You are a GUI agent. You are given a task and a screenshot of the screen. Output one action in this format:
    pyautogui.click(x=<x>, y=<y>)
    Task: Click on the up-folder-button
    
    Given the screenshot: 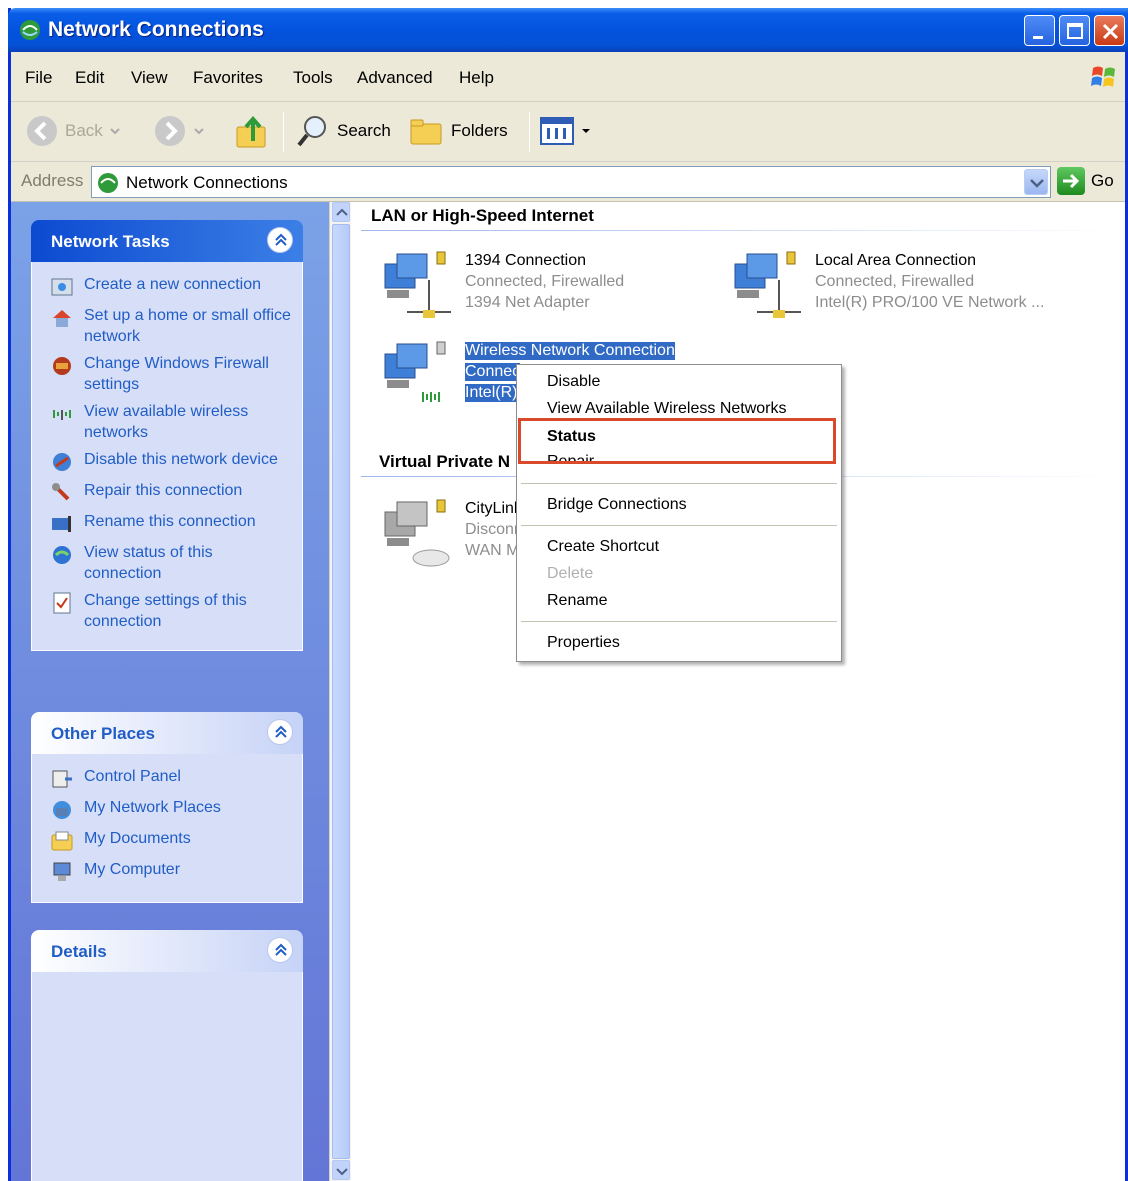 What is the action you would take?
    pyautogui.click(x=252, y=131)
    